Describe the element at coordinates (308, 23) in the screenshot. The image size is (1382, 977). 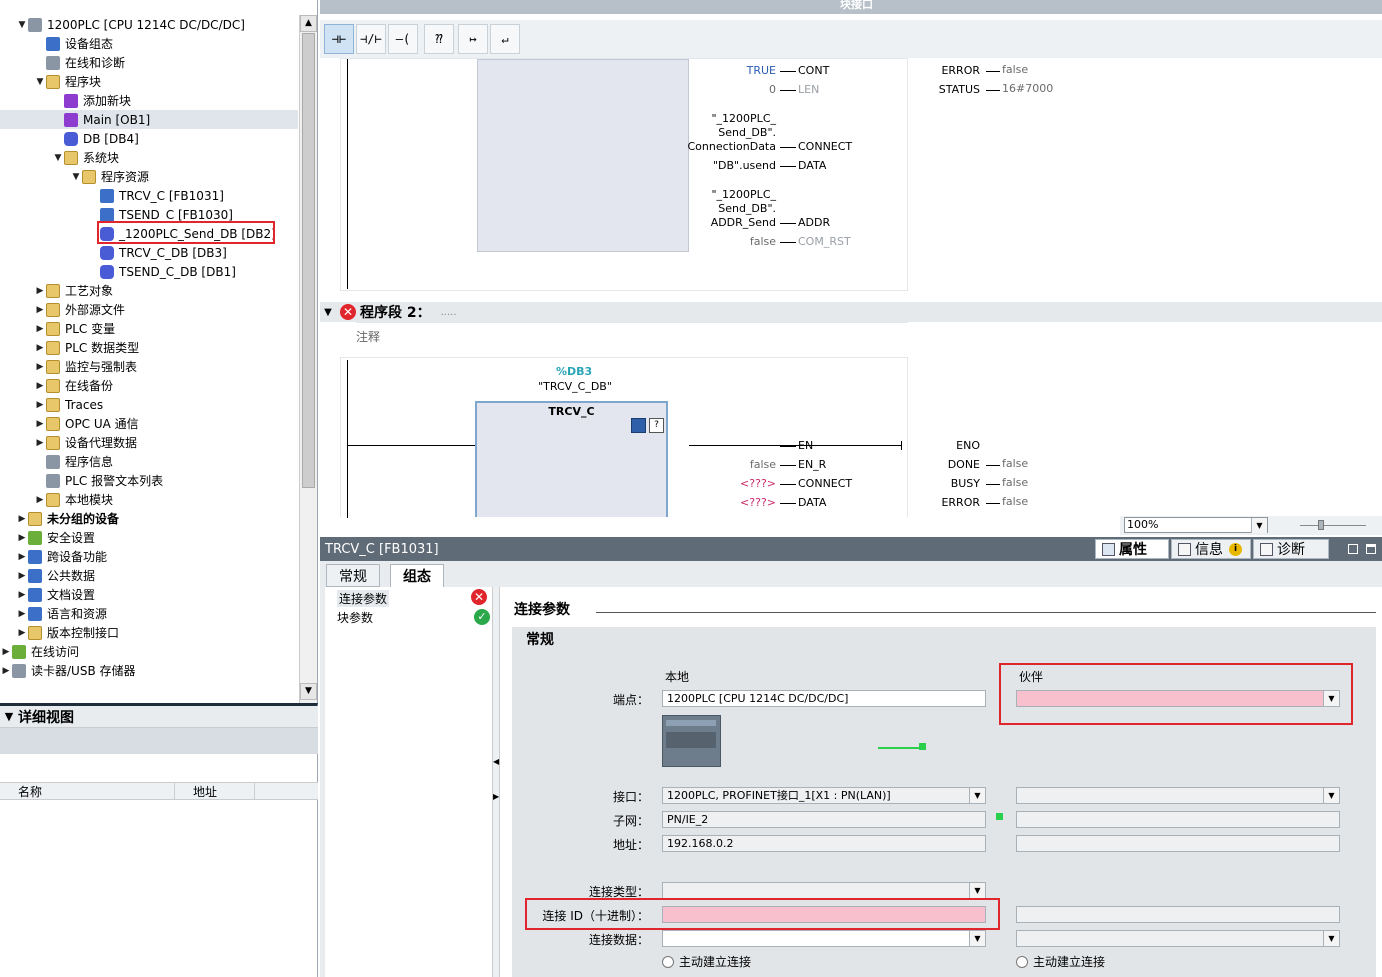
I see `scroll-up-button: ▲` at that location.